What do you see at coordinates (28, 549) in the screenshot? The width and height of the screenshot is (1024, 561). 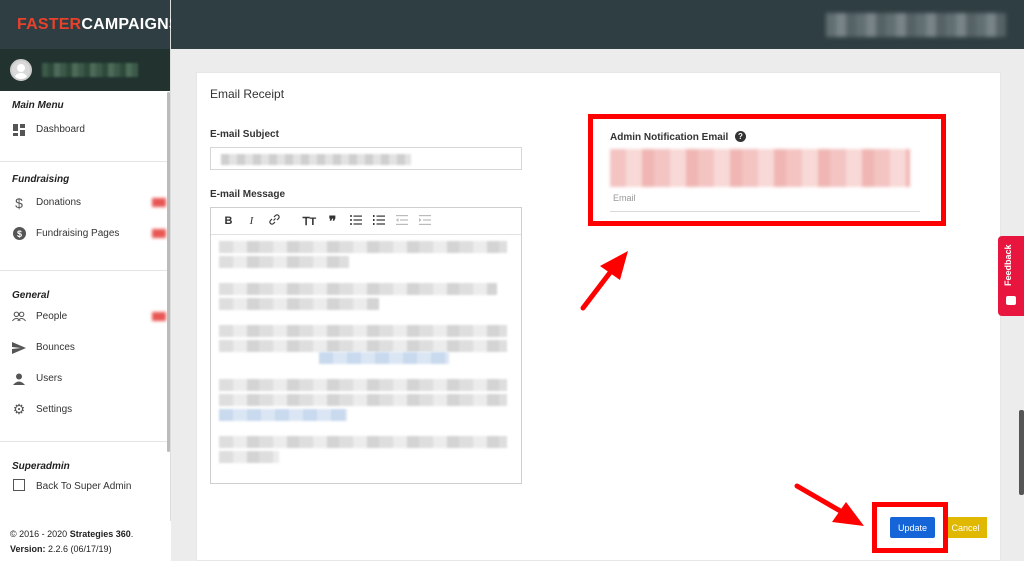 I see `version-label: Version:` at bounding box center [28, 549].